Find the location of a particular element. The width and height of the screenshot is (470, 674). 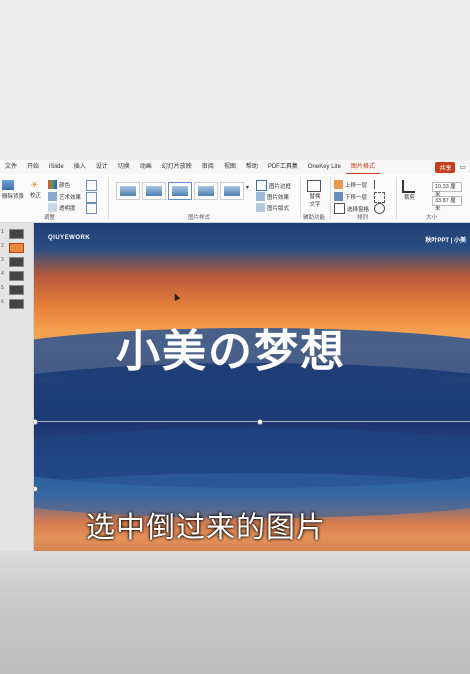

sun-icon: ☀ is located at coordinates (34, 185).